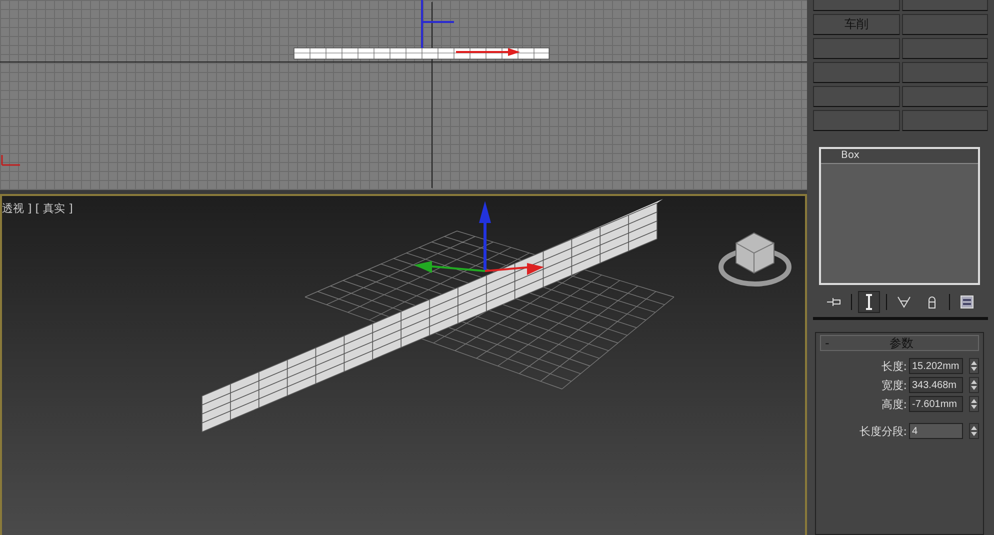 Image resolution: width=994 pixels, height=535 pixels. Describe the element at coordinates (936, 404) in the screenshot. I see `parameter-field: -7.601mm` at that location.